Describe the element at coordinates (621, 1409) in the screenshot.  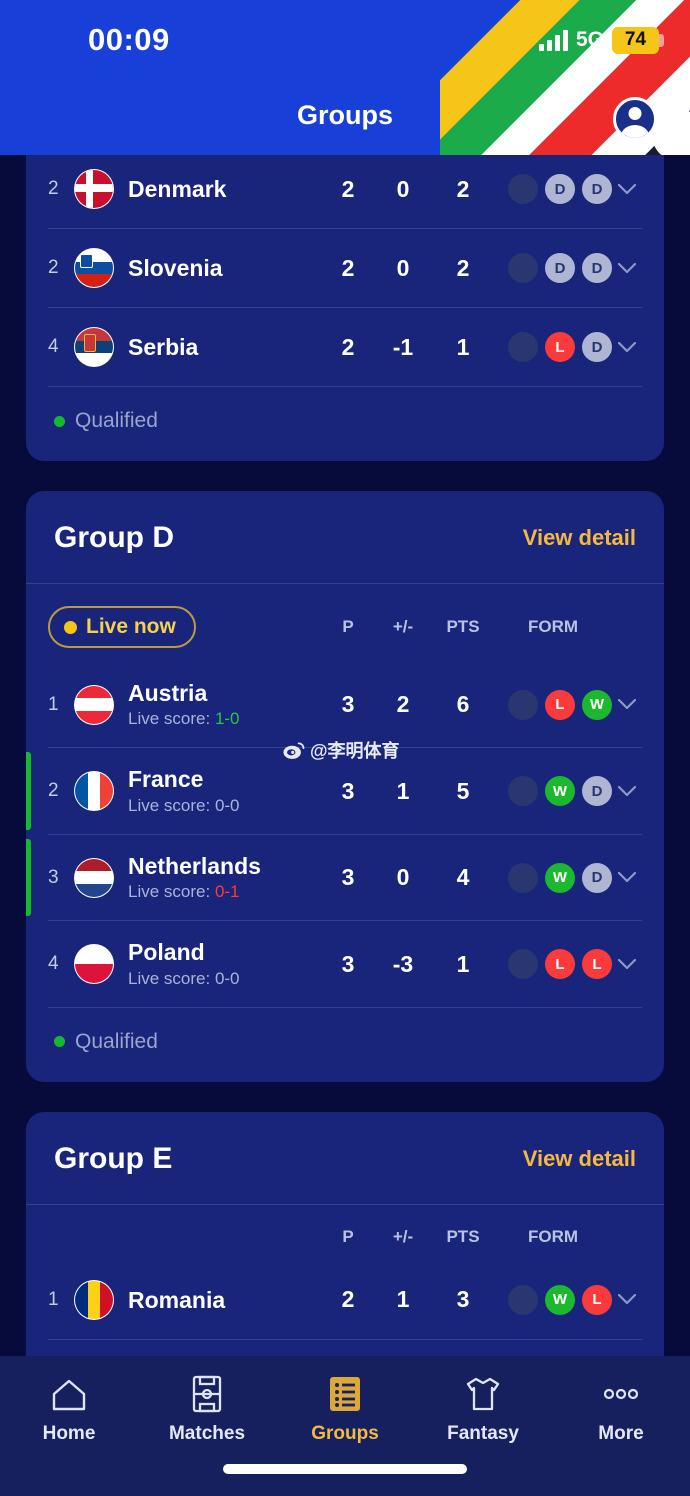
I see `nav-item-more: More` at that location.